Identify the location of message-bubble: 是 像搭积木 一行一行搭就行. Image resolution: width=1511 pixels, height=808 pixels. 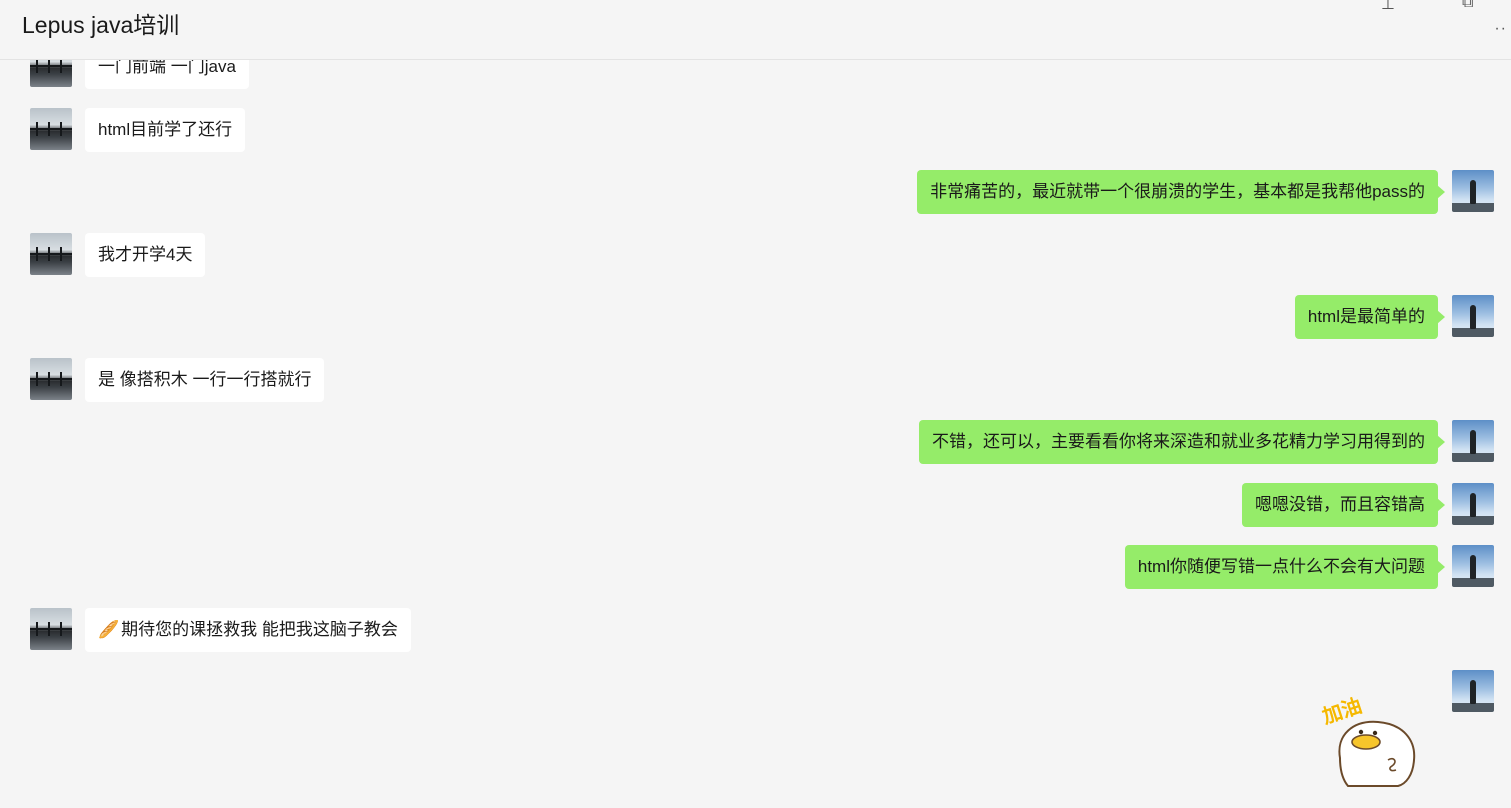
(205, 380).